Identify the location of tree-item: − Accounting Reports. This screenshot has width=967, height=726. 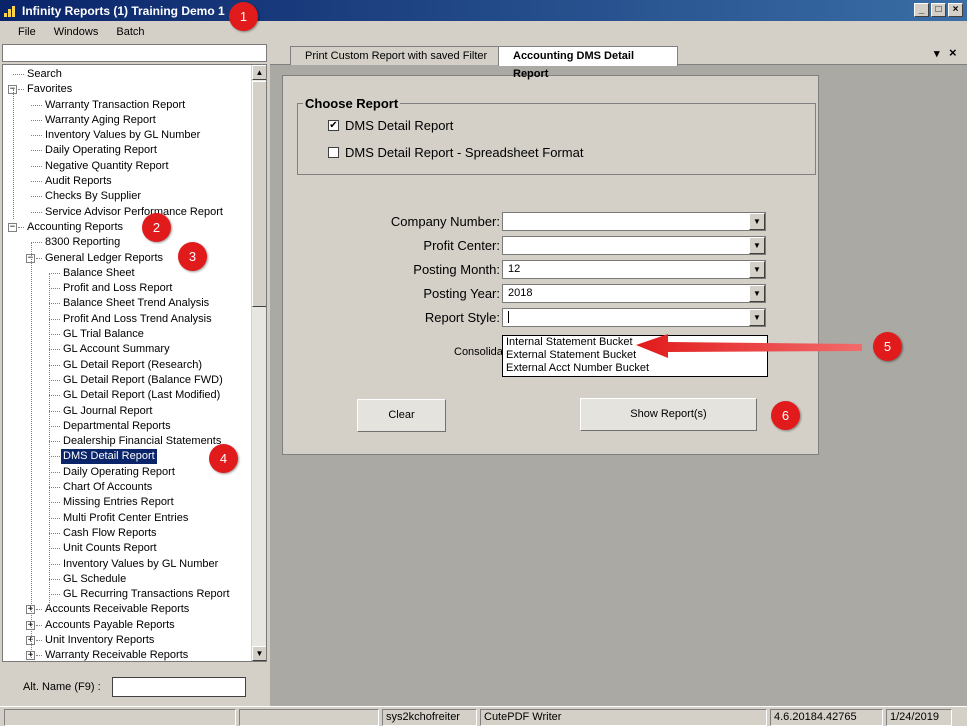
(128, 227).